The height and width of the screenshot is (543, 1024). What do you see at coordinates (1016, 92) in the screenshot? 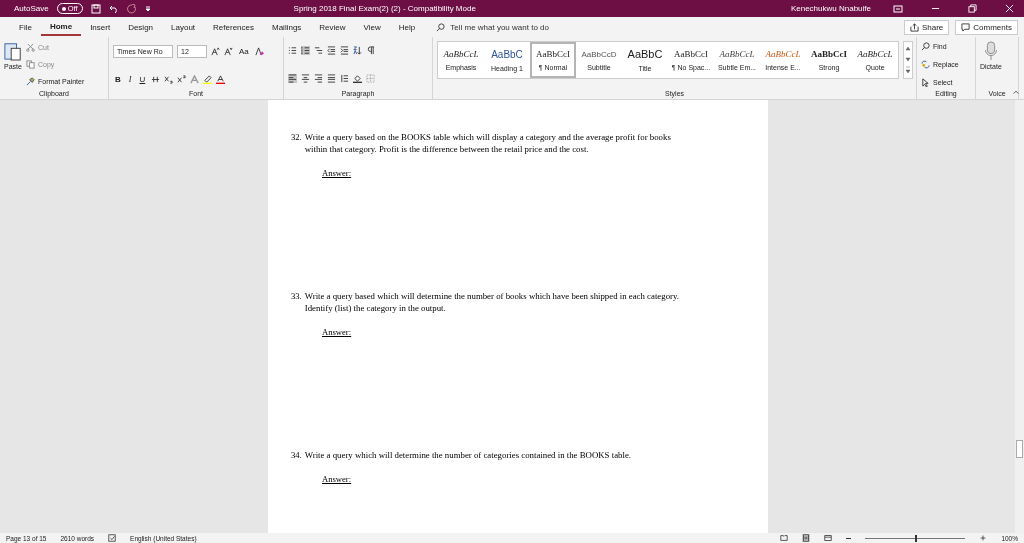
I see `collapse-ribbon-icon` at bounding box center [1016, 92].